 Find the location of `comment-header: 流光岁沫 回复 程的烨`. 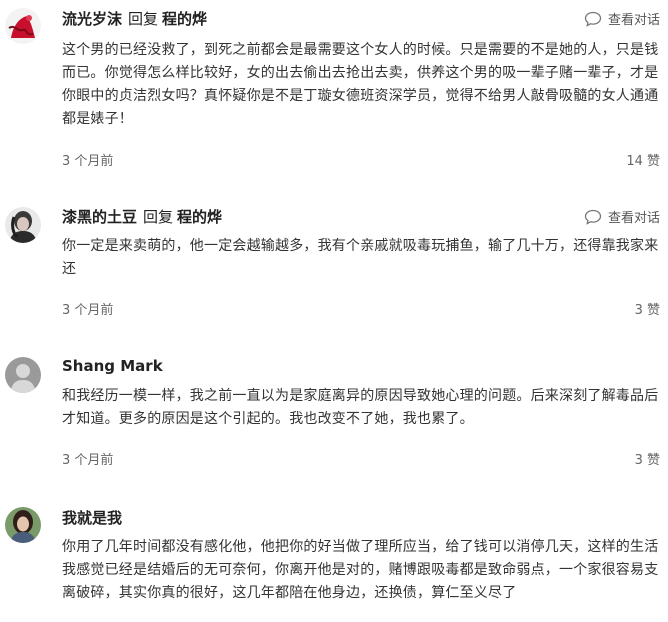

comment-header: 流光岁沫 回复 程的烨 is located at coordinates (134, 18).